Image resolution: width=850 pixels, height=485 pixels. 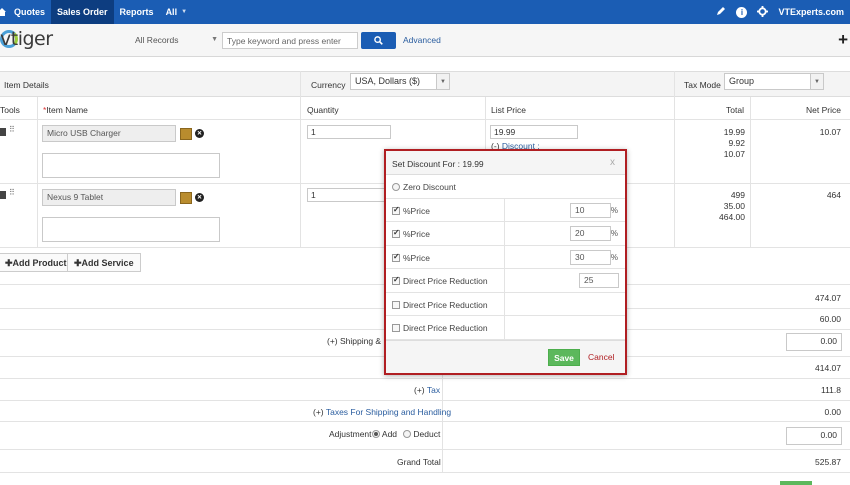 I want to click on add-product-button: ✚Add Product, so click(x=37, y=262).